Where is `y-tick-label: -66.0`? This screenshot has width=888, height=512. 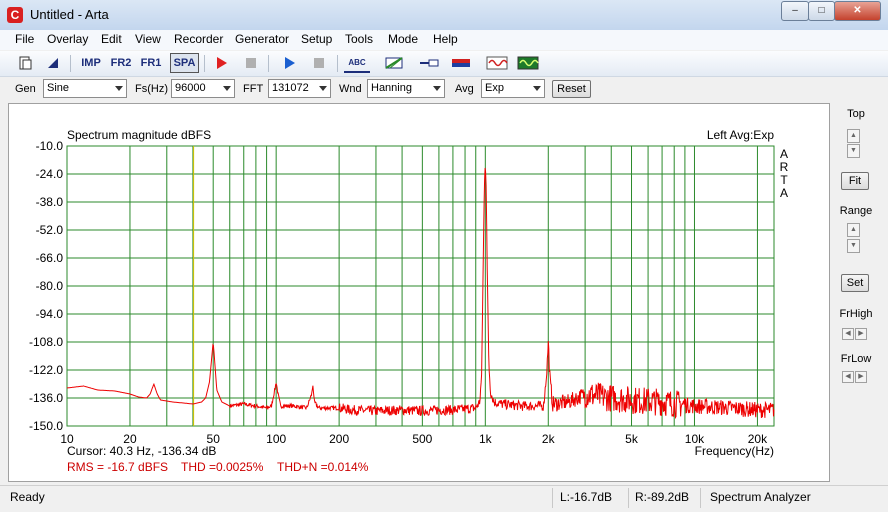 y-tick-label: -66.0 is located at coordinates (50, 258).